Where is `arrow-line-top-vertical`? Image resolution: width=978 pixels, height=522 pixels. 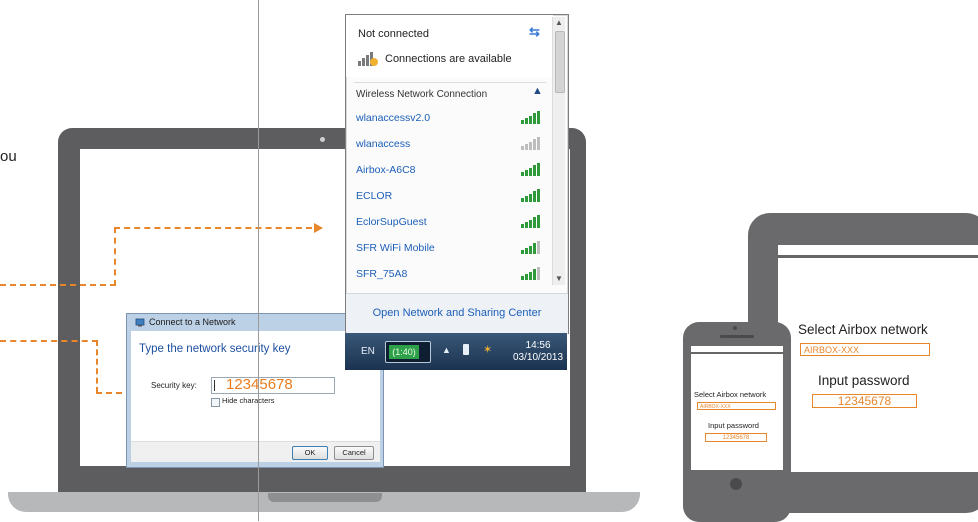
arrow-line-top-vertical is located at coordinates (115, 256).